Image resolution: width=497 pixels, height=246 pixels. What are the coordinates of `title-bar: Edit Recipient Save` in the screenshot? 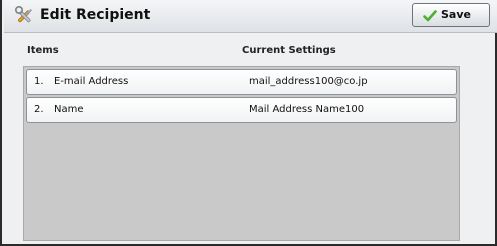 It's located at (250, 16).